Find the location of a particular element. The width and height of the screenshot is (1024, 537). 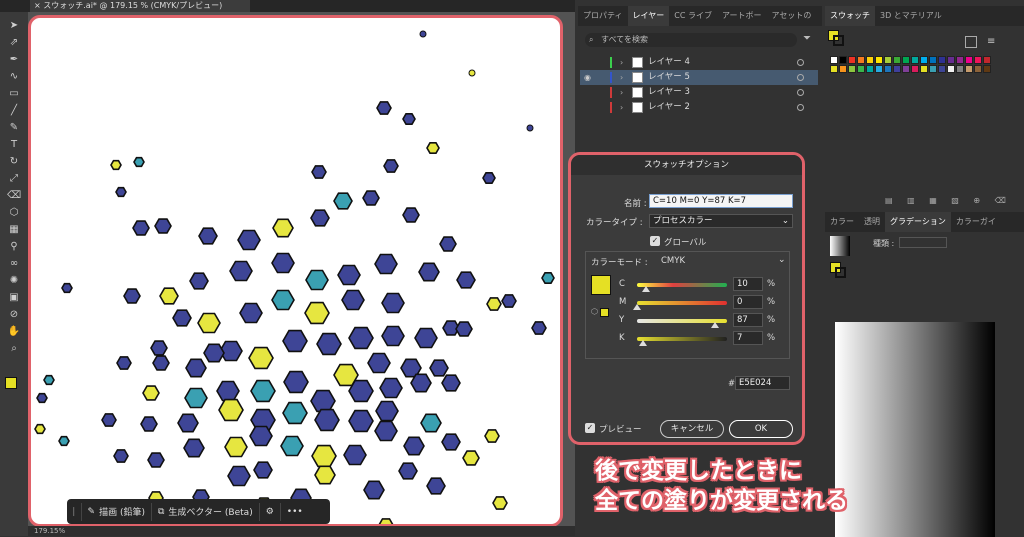

channel-value-m: 0 is located at coordinates (748, 302).